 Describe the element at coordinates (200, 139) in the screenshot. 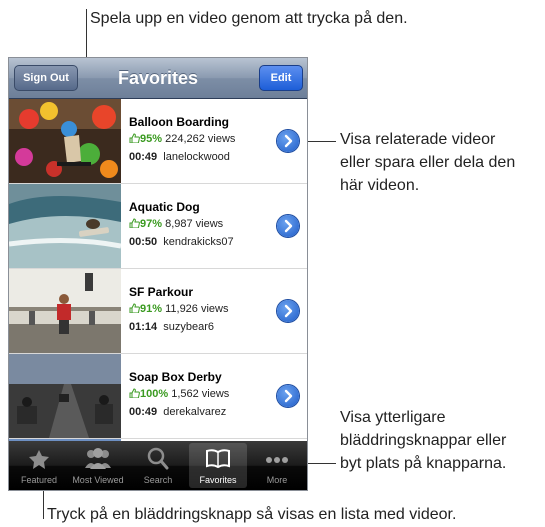

I see `video-views: 224,262 views` at that location.